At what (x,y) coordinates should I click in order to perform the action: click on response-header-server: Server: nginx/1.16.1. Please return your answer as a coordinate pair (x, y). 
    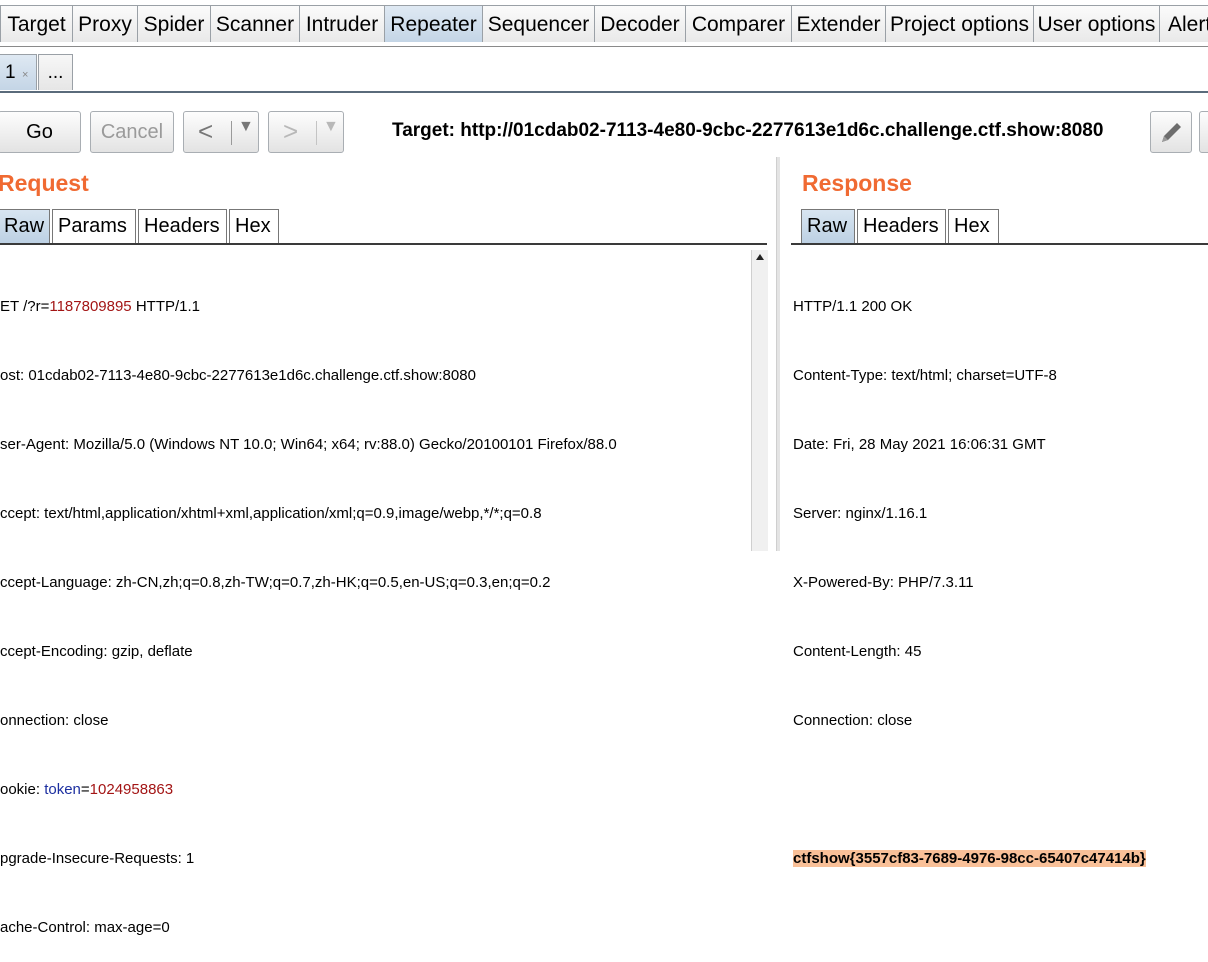
    Looking at the image, I should click on (860, 513).